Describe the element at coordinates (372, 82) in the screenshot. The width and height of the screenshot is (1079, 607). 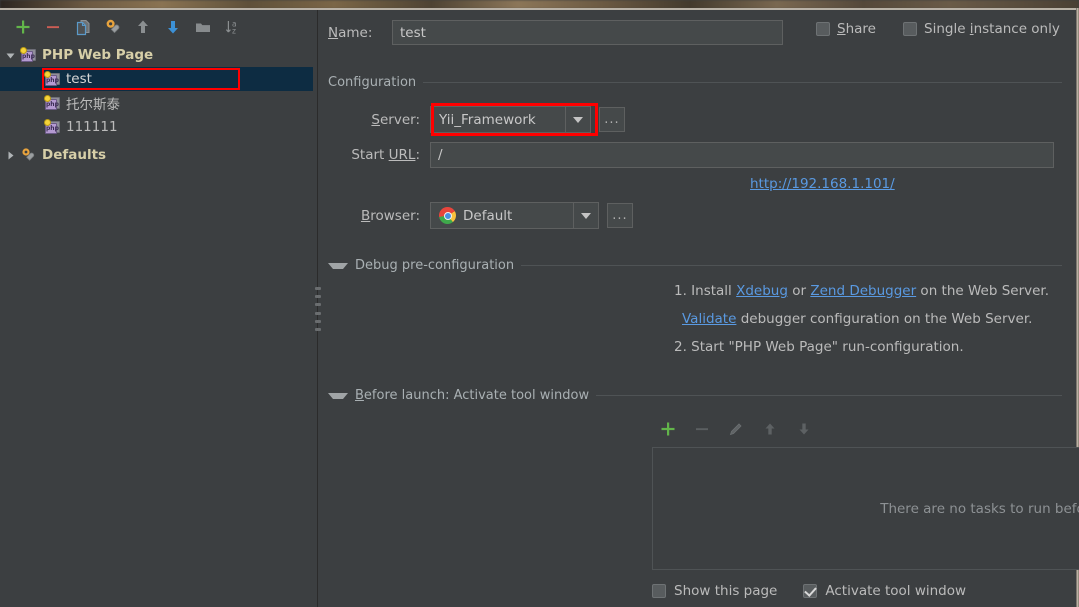
I see `configuration-section-title: Configuration` at that location.